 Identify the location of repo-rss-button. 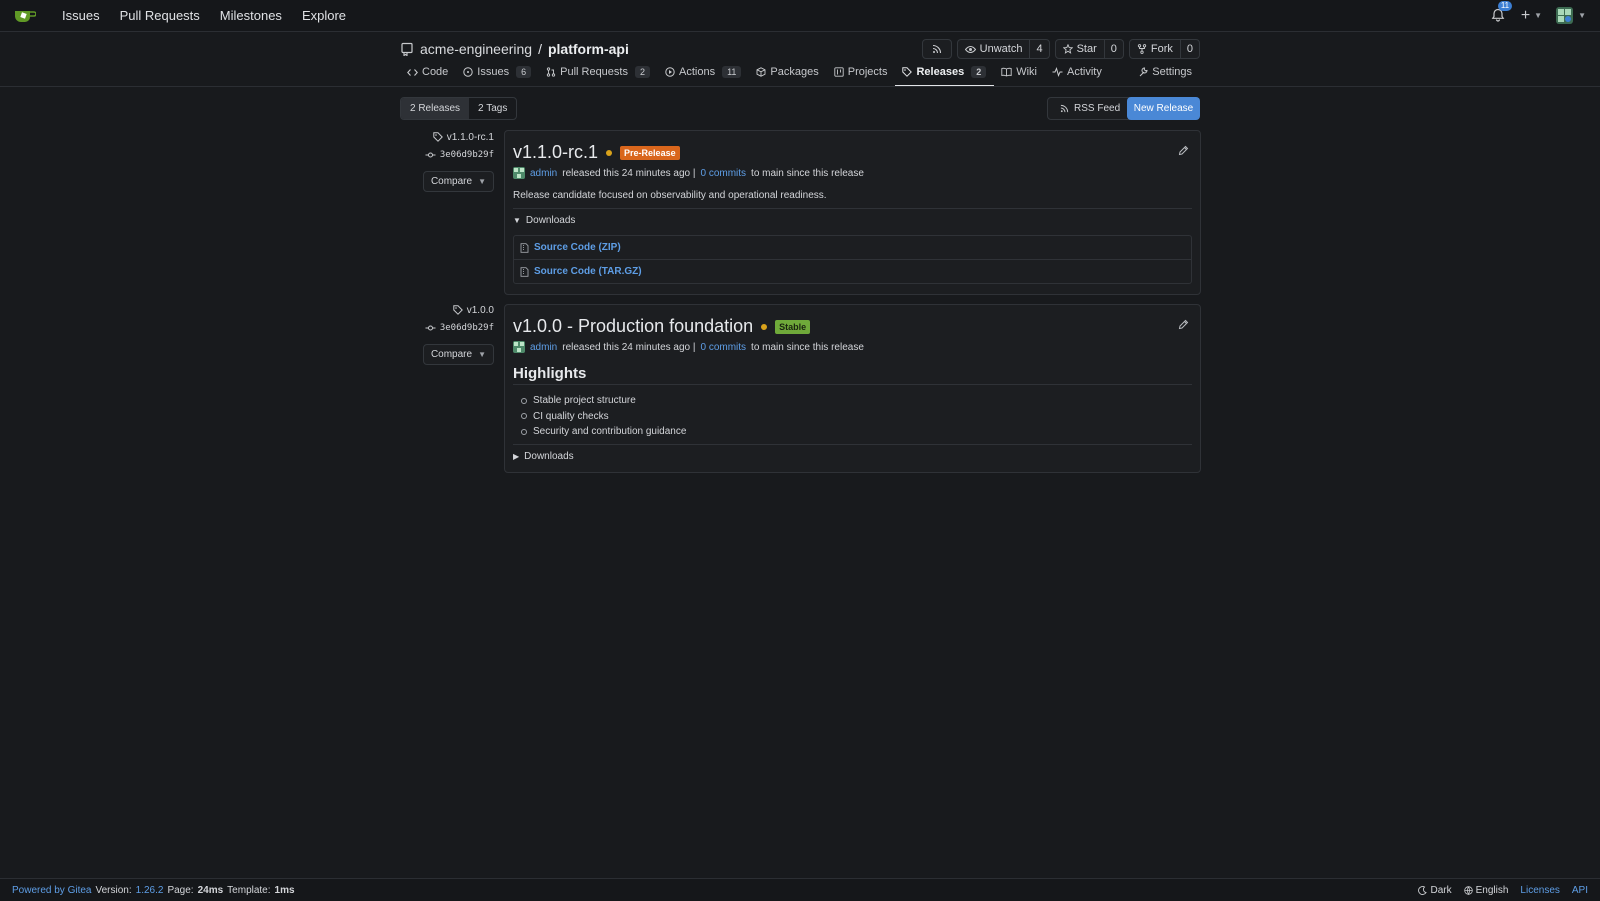
(936, 49).